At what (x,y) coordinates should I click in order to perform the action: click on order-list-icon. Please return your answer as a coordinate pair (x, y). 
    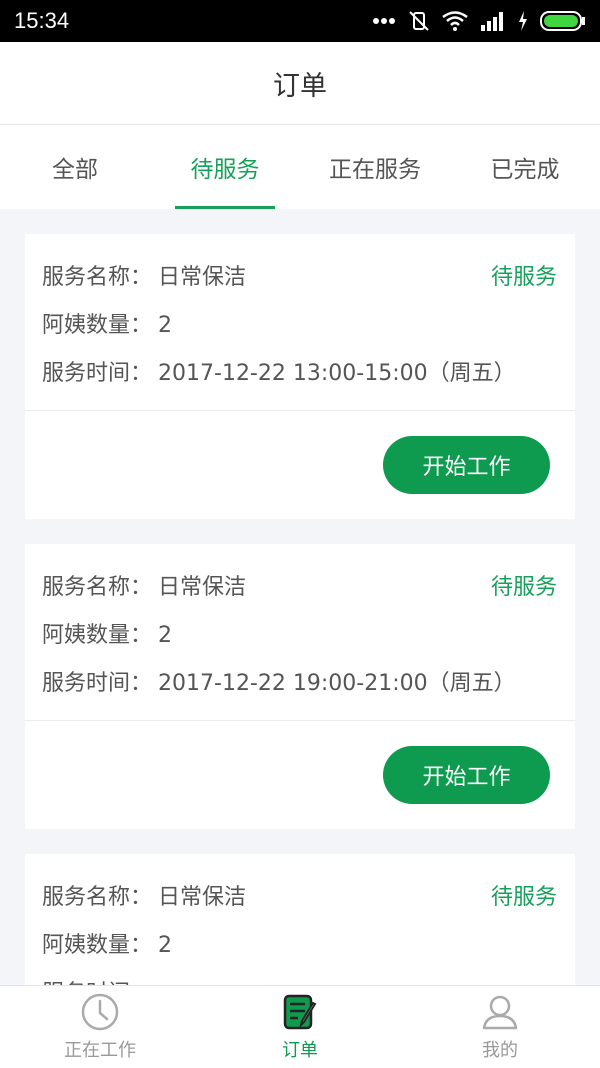
    Looking at the image, I should click on (300, 1014).